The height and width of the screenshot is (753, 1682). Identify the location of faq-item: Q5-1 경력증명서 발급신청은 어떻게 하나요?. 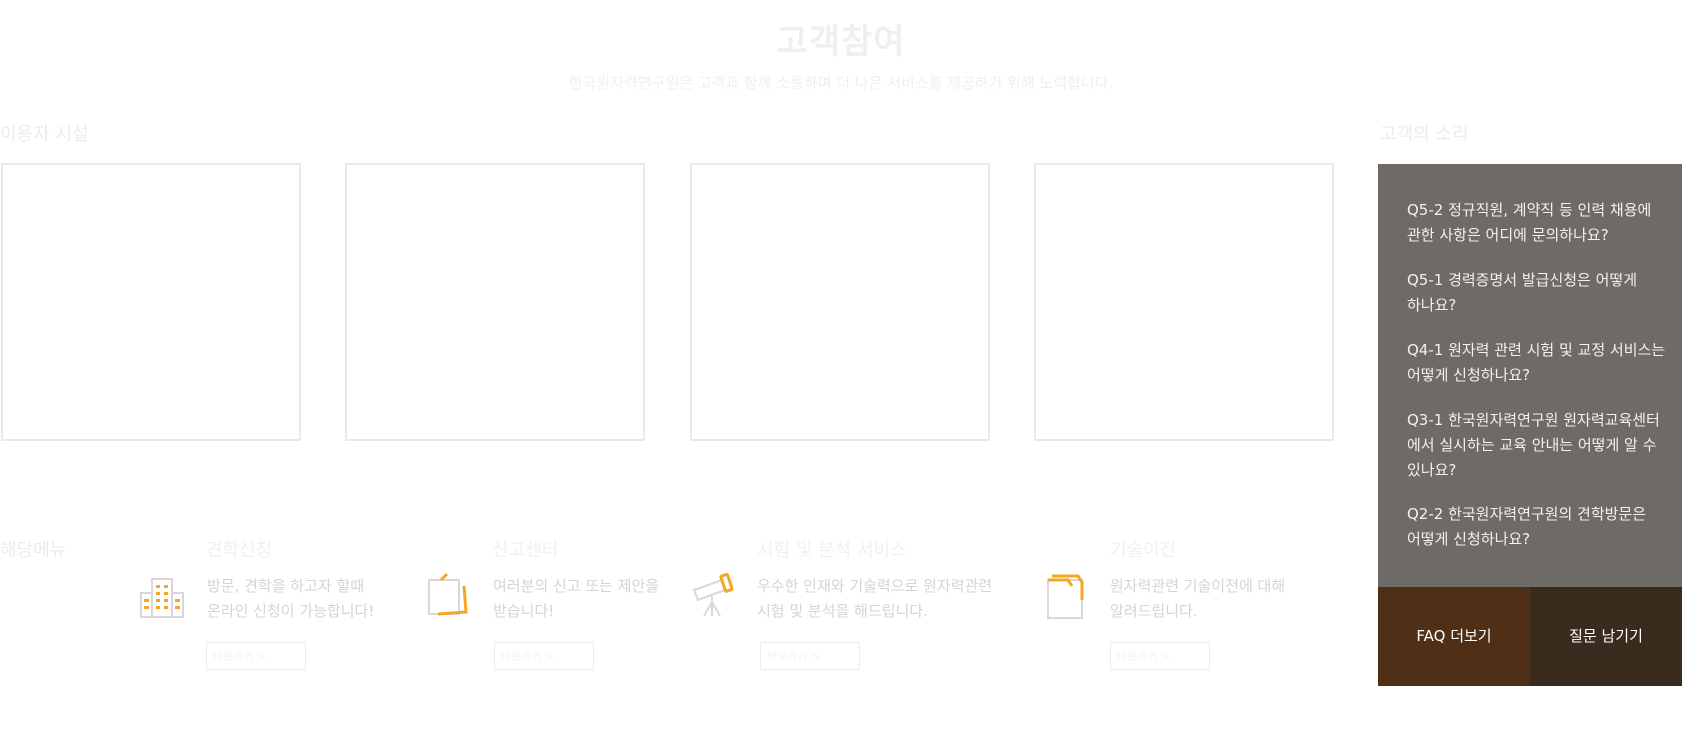
(1538, 293).